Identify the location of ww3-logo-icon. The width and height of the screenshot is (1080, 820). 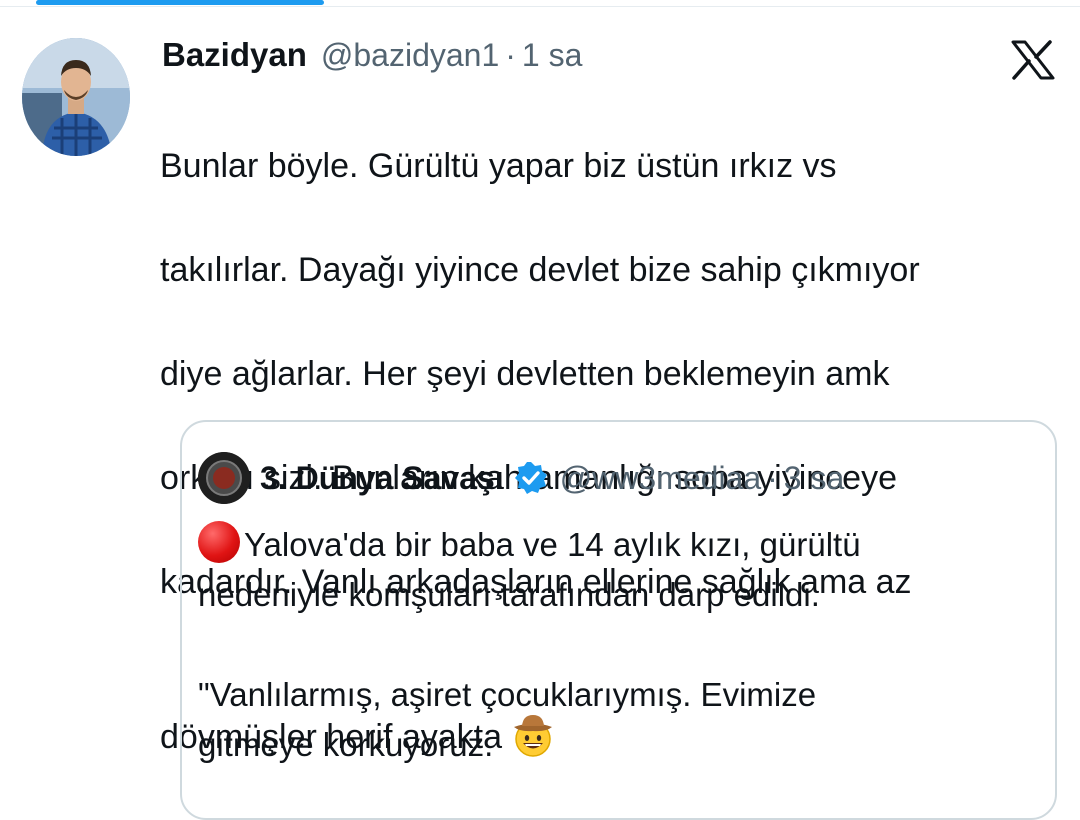
(224, 478).